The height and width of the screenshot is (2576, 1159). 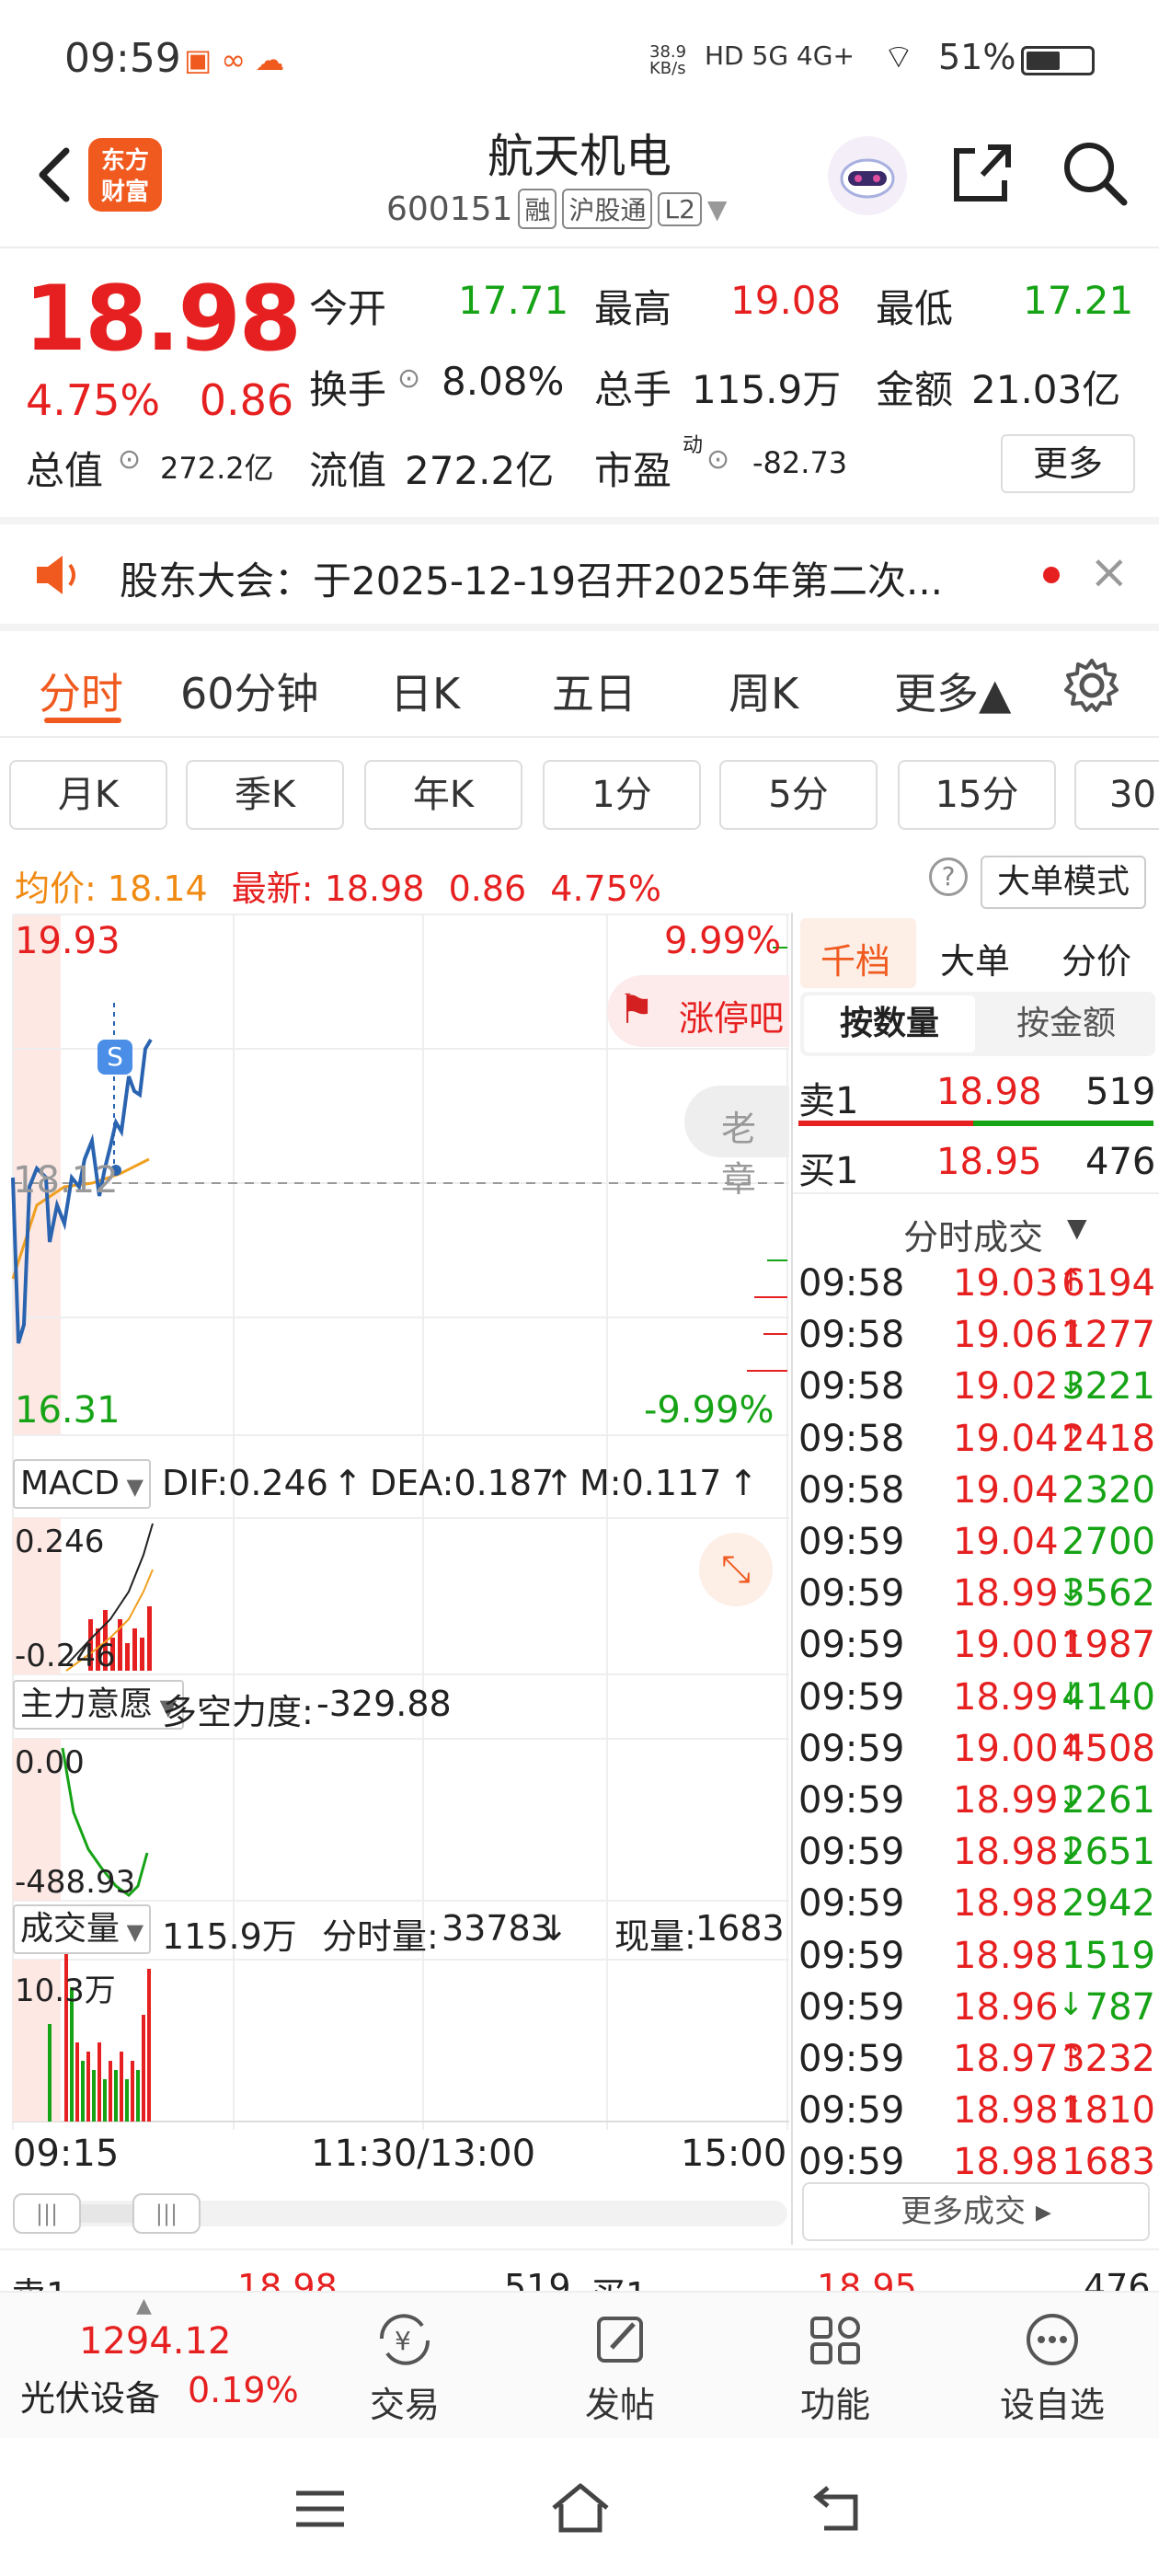 I want to click on trade-button: ¥ 交易, so click(x=404, y=2369).